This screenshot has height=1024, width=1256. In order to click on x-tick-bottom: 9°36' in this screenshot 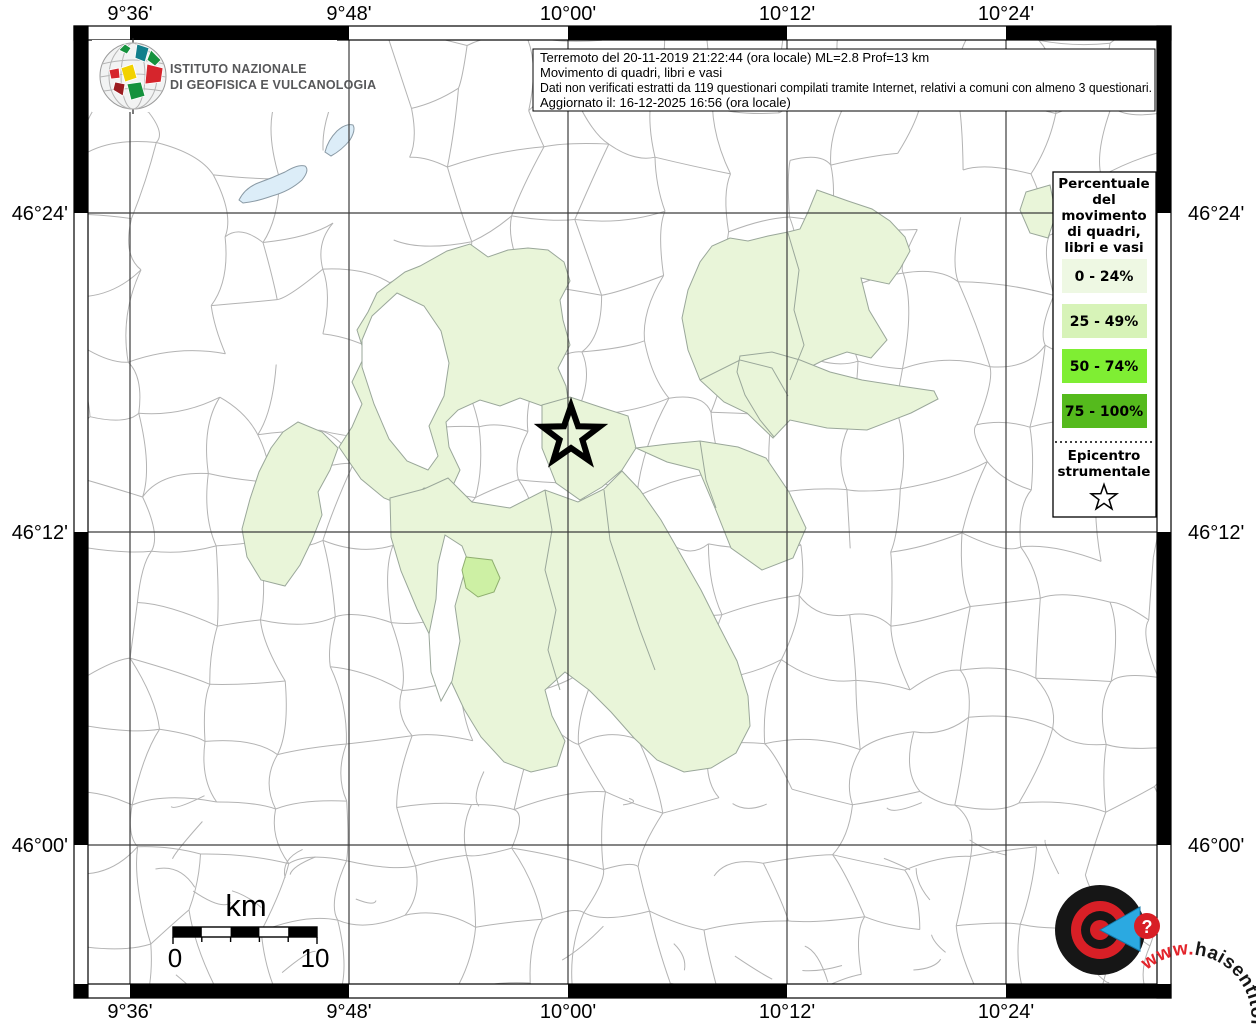, I will do `click(129, 1012)`.